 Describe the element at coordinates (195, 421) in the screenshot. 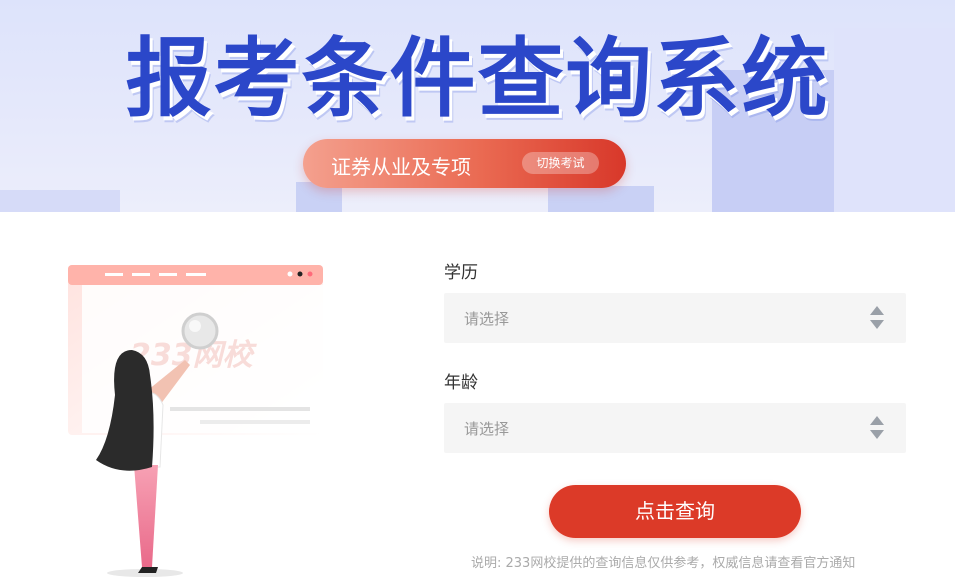

I see `illustration-graphic: 233网校` at that location.